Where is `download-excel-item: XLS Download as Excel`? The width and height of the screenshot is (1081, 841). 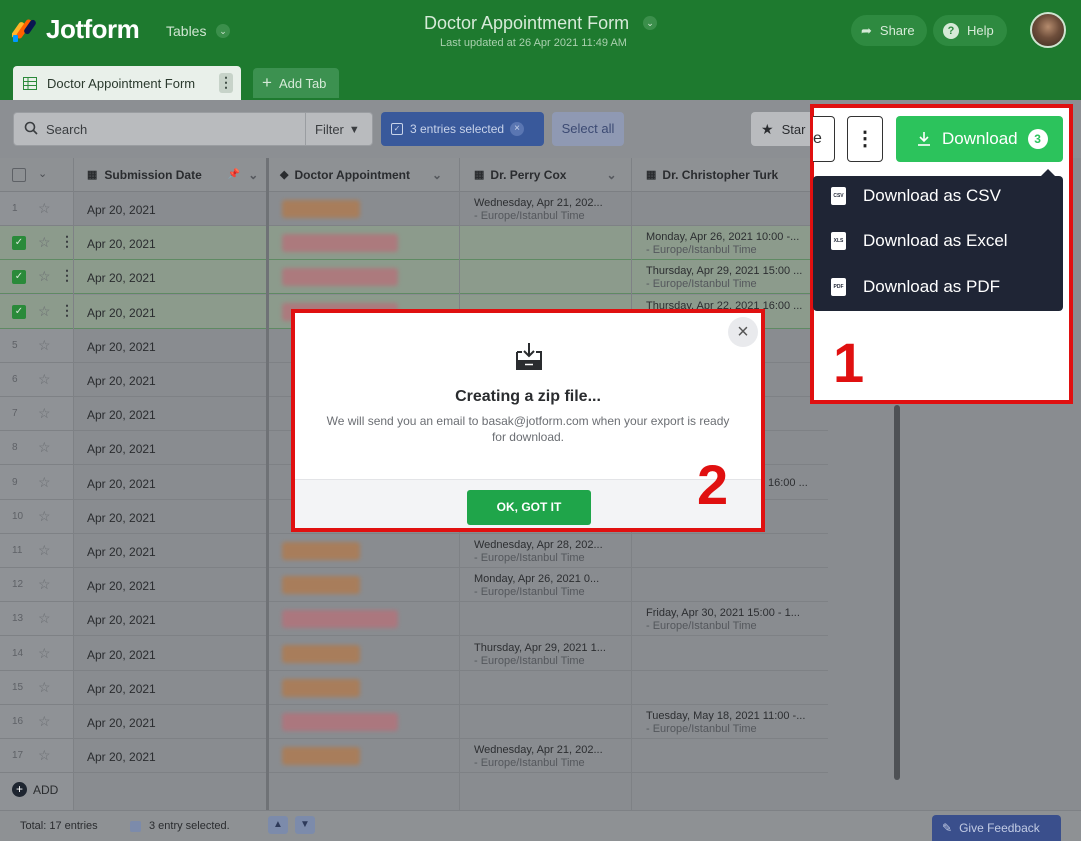
download-excel-item: XLS Download as Excel is located at coordinates (919, 241).